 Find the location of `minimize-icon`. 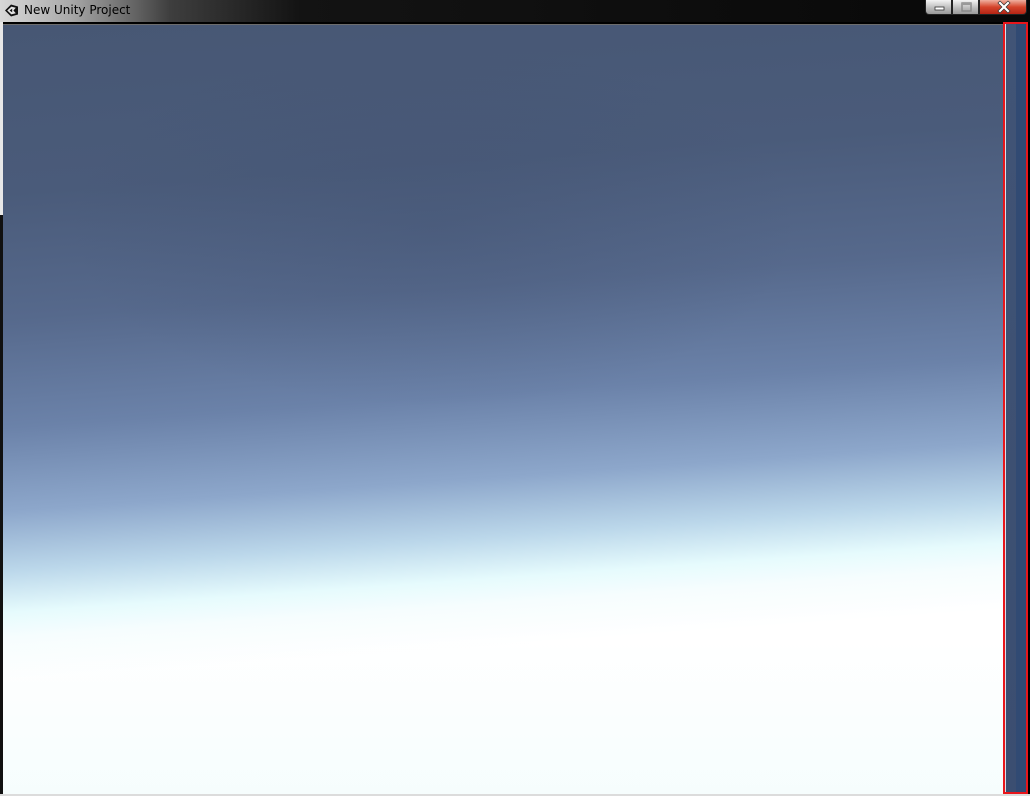

minimize-icon is located at coordinates (939, 8).